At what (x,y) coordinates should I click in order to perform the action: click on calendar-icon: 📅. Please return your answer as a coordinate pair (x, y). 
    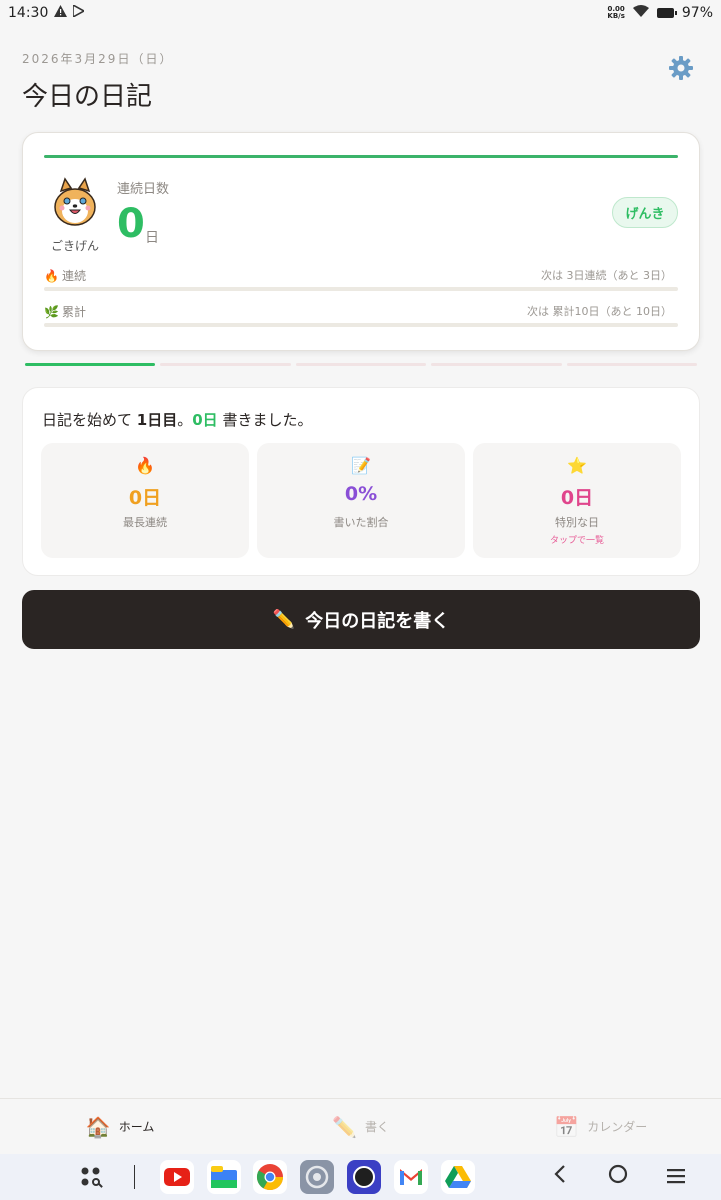
    Looking at the image, I should click on (567, 1126).